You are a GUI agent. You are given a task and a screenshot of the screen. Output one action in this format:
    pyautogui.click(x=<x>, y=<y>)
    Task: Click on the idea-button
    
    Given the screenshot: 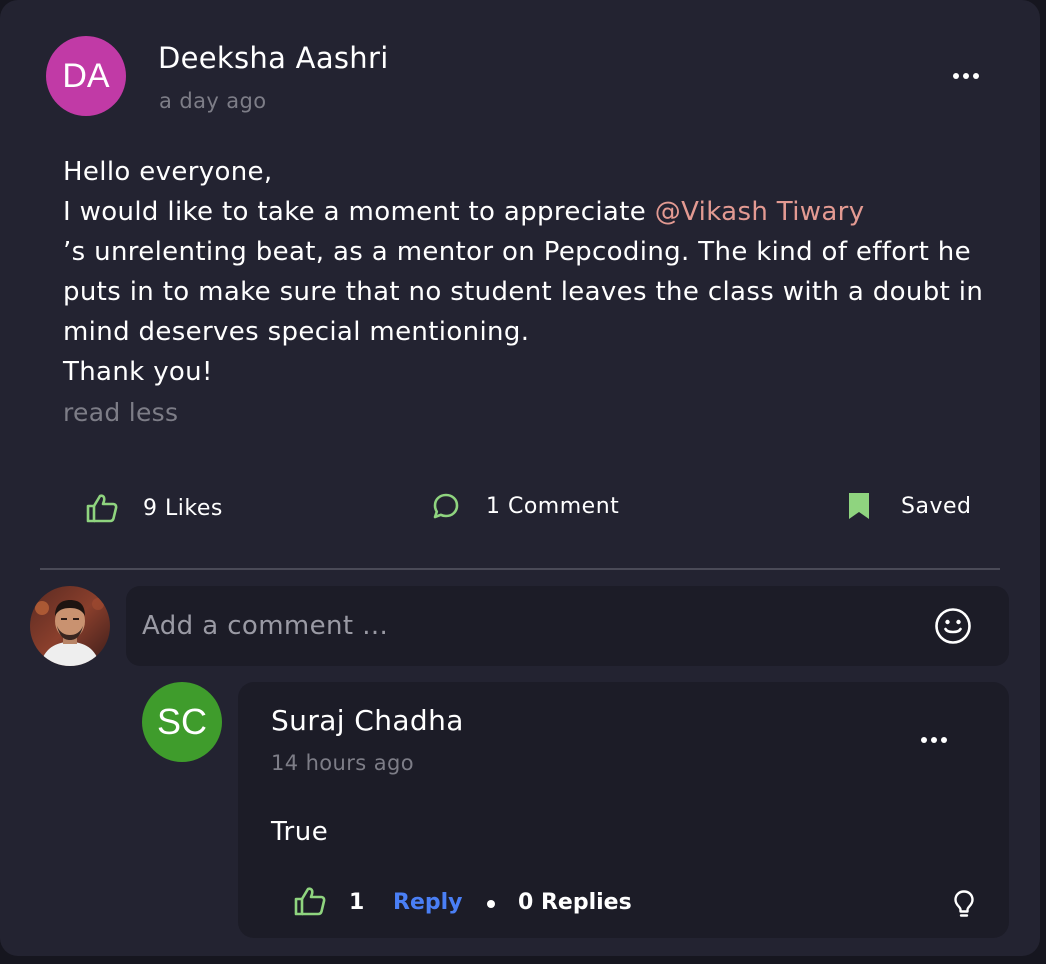 What is the action you would take?
    pyautogui.click(x=964, y=906)
    